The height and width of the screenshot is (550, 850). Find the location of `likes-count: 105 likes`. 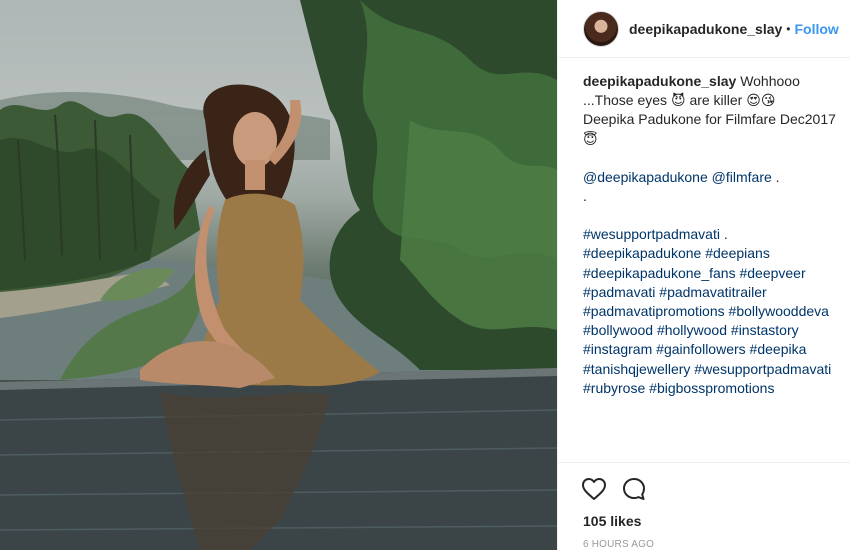

likes-count: 105 likes is located at coordinates (715, 521).